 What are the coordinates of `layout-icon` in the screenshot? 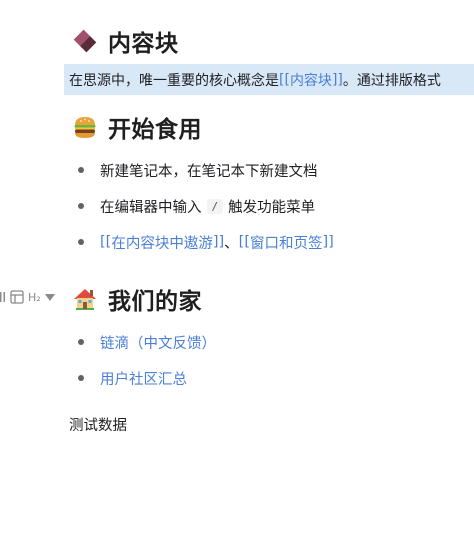 It's located at (17, 297).